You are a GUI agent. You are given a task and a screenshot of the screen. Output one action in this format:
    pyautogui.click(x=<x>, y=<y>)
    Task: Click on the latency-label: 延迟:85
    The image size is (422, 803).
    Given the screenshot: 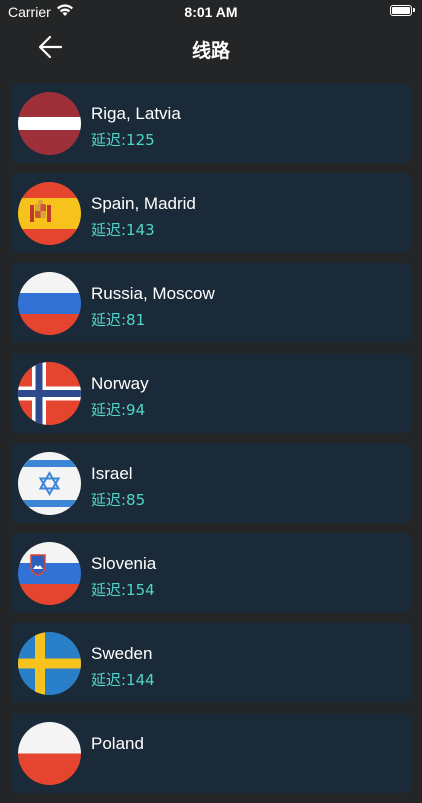 What is the action you would take?
    pyautogui.click(x=118, y=500)
    